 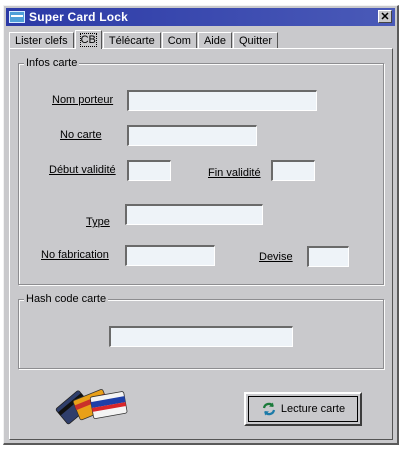 I want to click on title-bar: Super Card Lock ✕, so click(x=200, y=17).